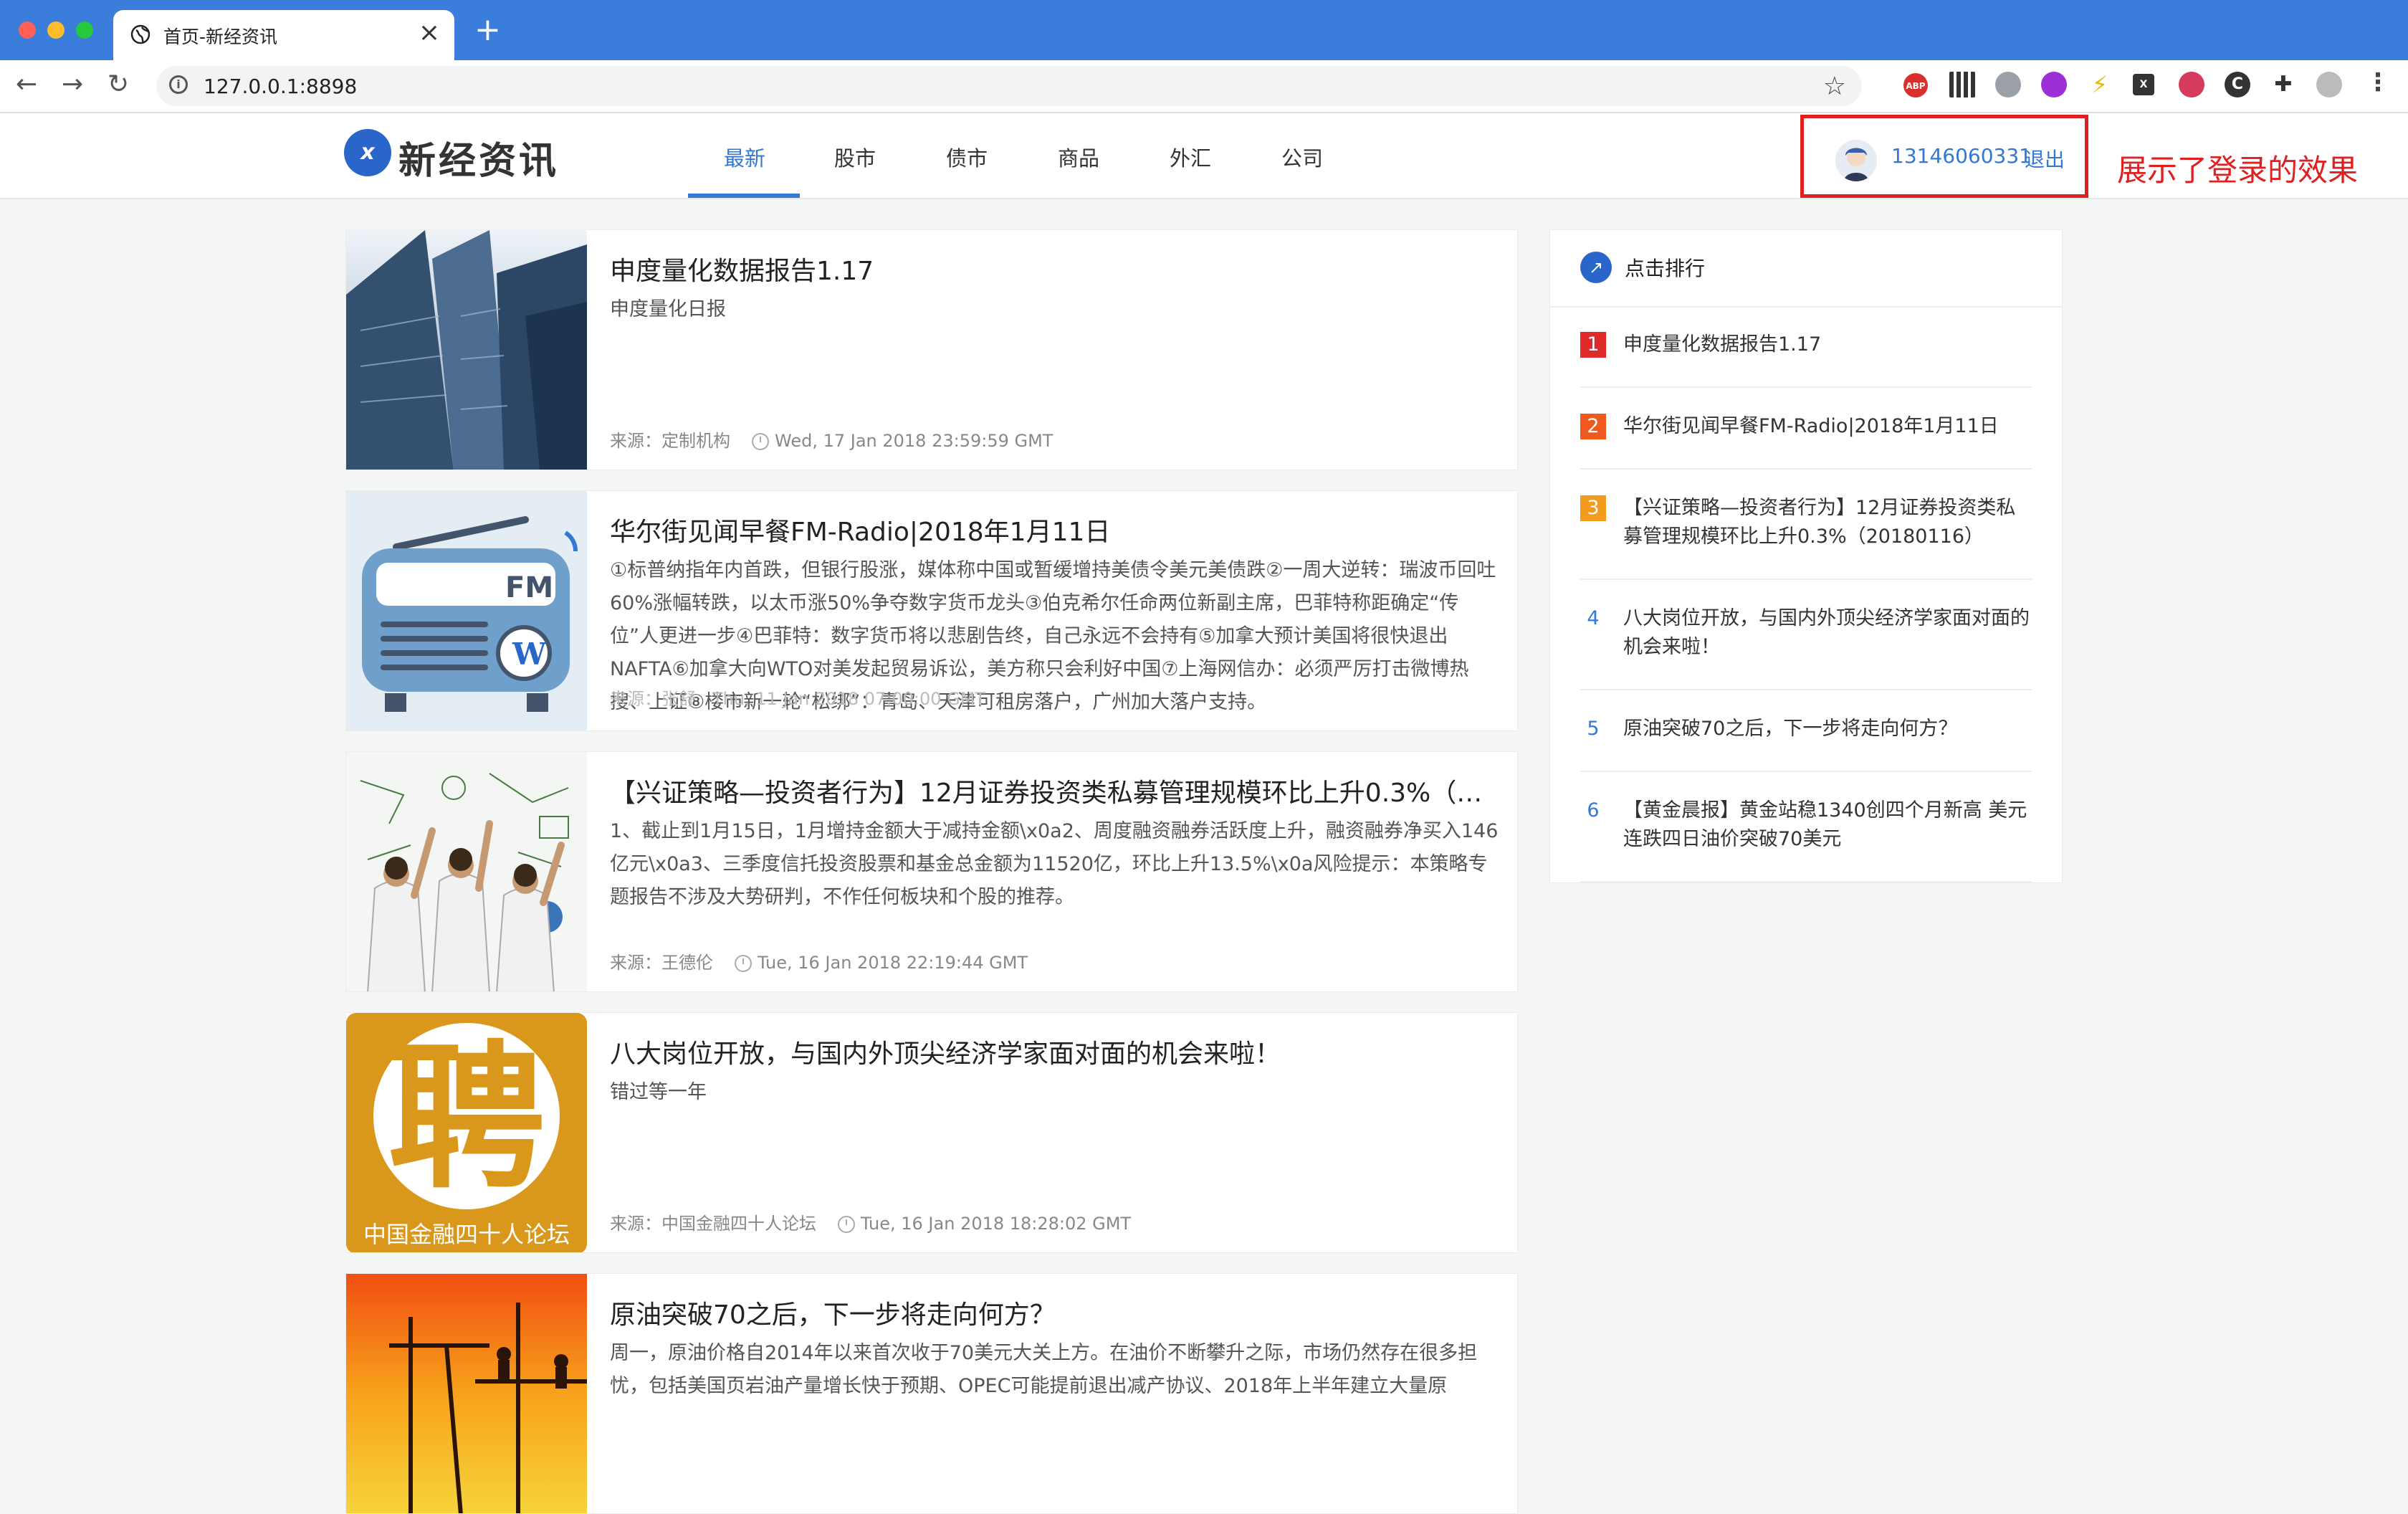 The image size is (2408, 1514). Describe the element at coordinates (914, 441) in the screenshot. I see `article-time: Wed, 17 Jan 2018 23:59:59 GMT` at that location.